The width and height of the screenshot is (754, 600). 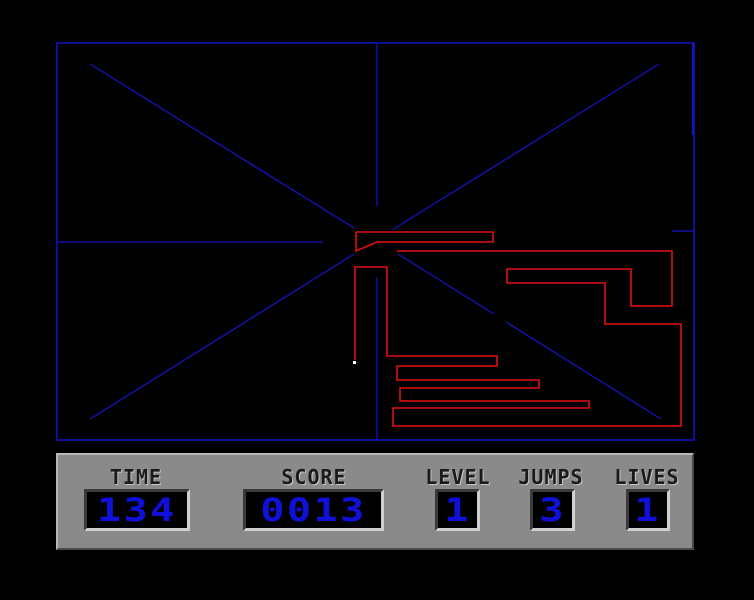 I want to click on score-value: 0013, so click(x=313, y=510).